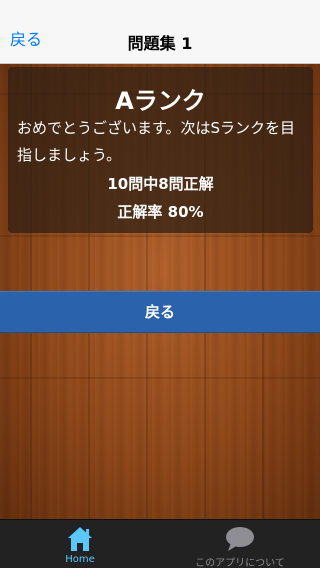  I want to click on speech-bubble-icon, so click(240, 539).